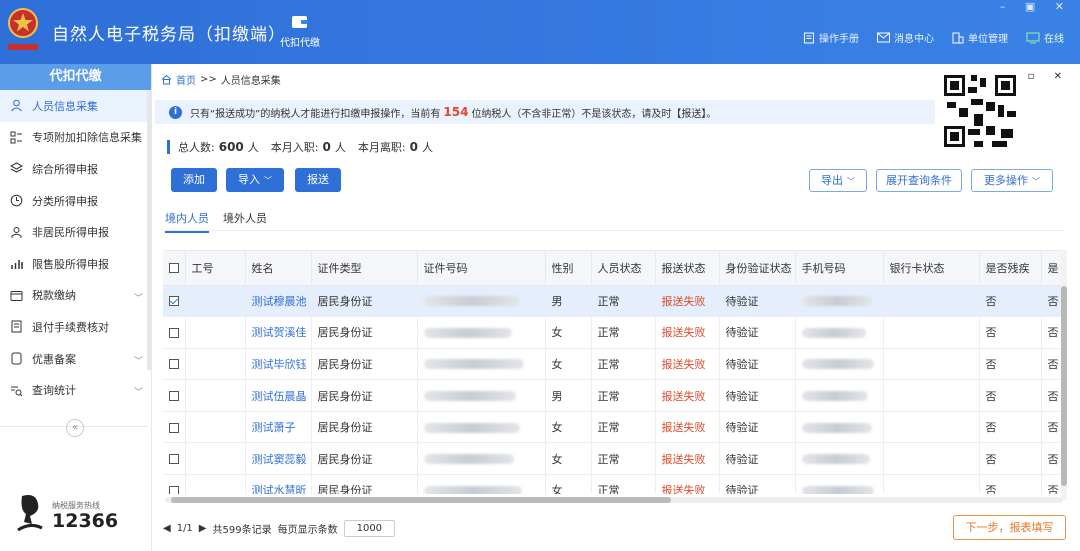 The height and width of the screenshot is (551, 1080). What do you see at coordinates (364, 268) in the screenshot?
I see `column-header: 证件类型` at bounding box center [364, 268].